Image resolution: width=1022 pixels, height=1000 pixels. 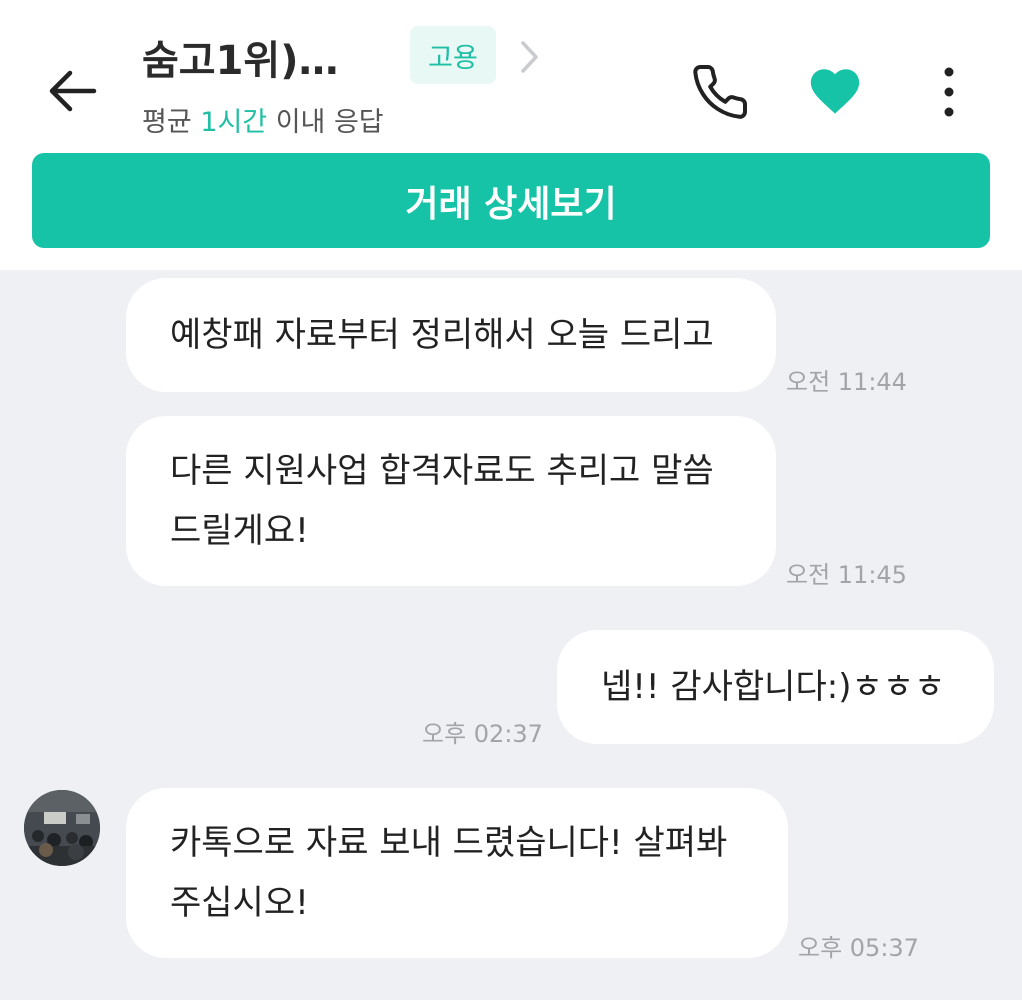 What do you see at coordinates (442, 335) in the screenshot?
I see `message-line: 예창패 자료부터 정리해서 오늘 드리고` at bounding box center [442, 335].